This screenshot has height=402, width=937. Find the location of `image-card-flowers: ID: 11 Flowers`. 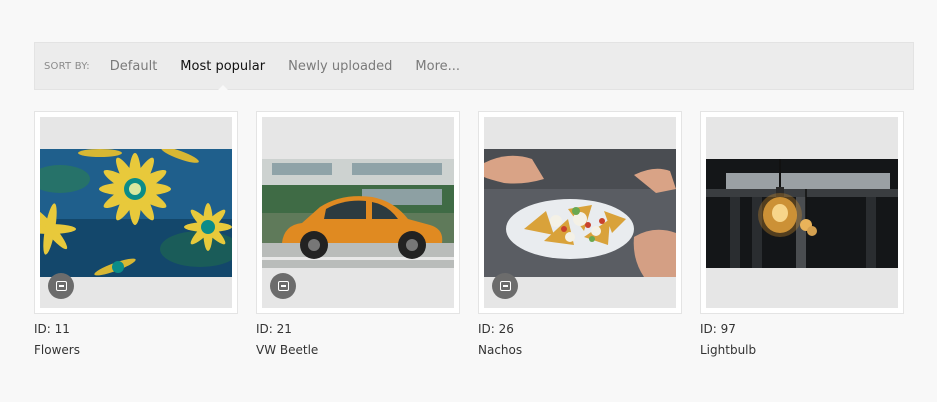

image-card-flowers: ID: 11 Flowers is located at coordinates (136, 234).